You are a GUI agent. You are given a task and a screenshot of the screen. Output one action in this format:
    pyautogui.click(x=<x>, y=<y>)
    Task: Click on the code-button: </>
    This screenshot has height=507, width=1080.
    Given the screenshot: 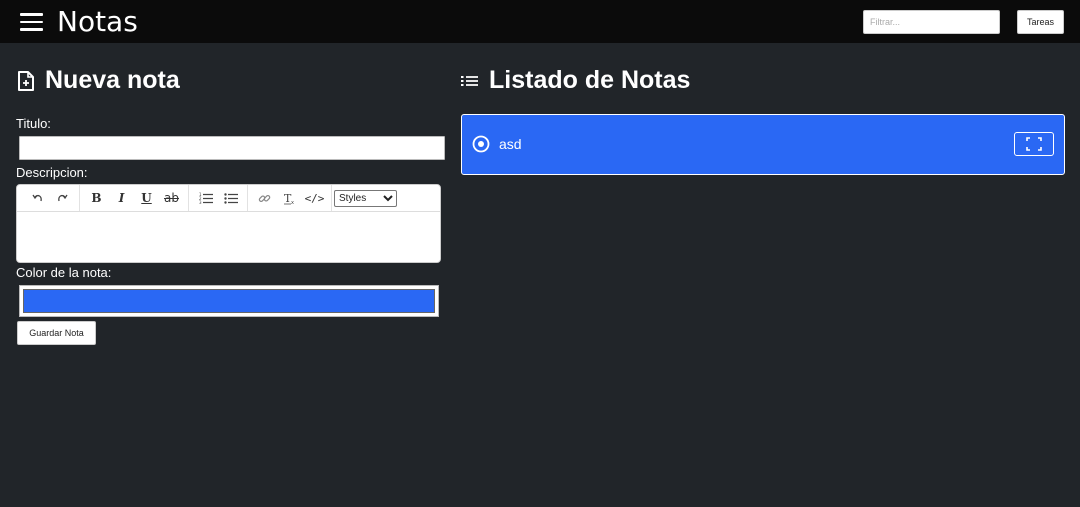 What is the action you would take?
    pyautogui.click(x=314, y=198)
    